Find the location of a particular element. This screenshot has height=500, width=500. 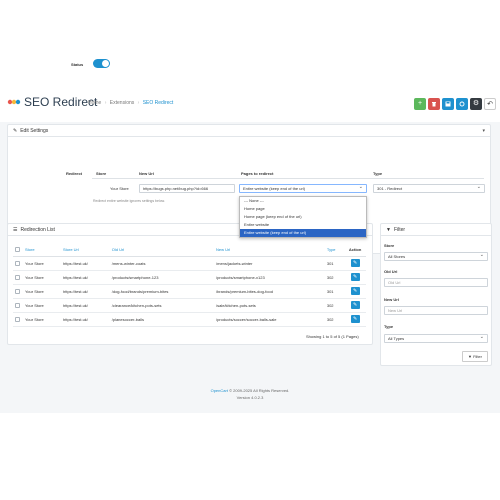

floppy-icon is located at coordinates (448, 104).